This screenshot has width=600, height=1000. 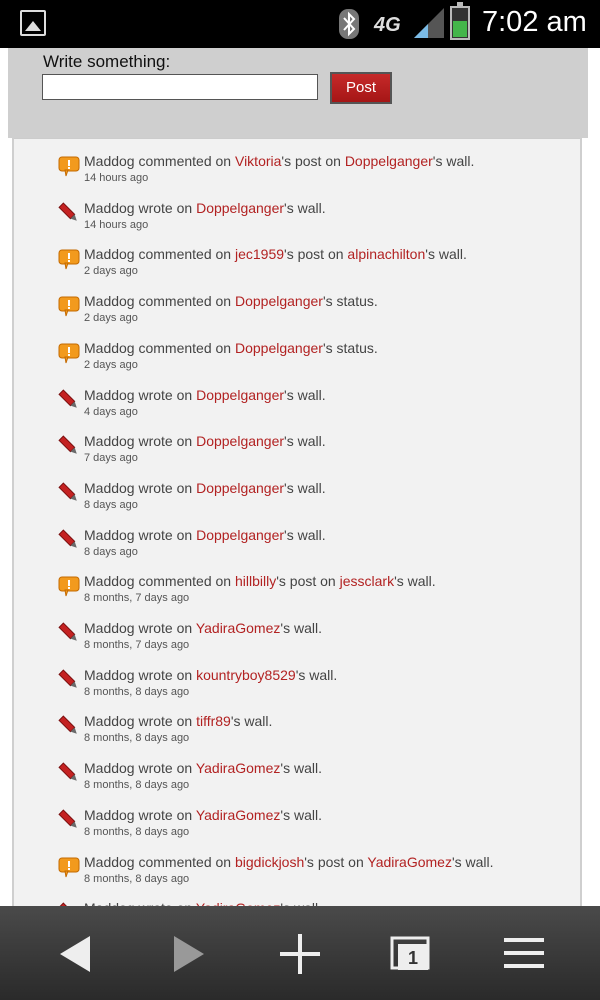 I want to click on tabs-icon: 1, so click(x=412, y=954).